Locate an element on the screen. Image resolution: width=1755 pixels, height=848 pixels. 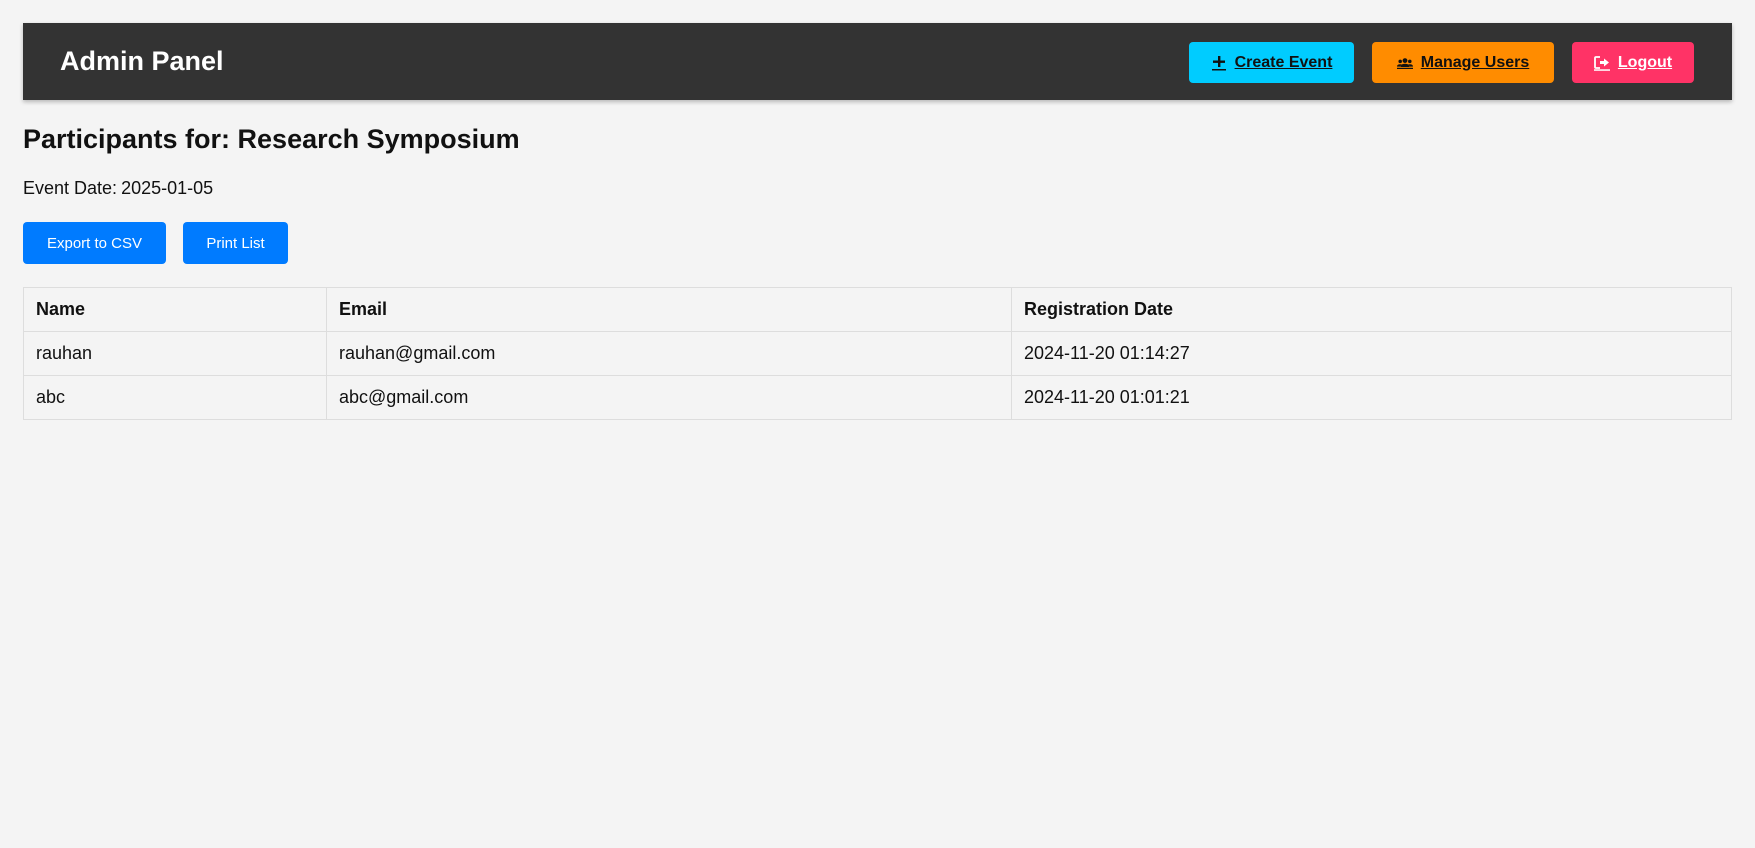
create-event-label: Create Event is located at coordinates (1283, 62).